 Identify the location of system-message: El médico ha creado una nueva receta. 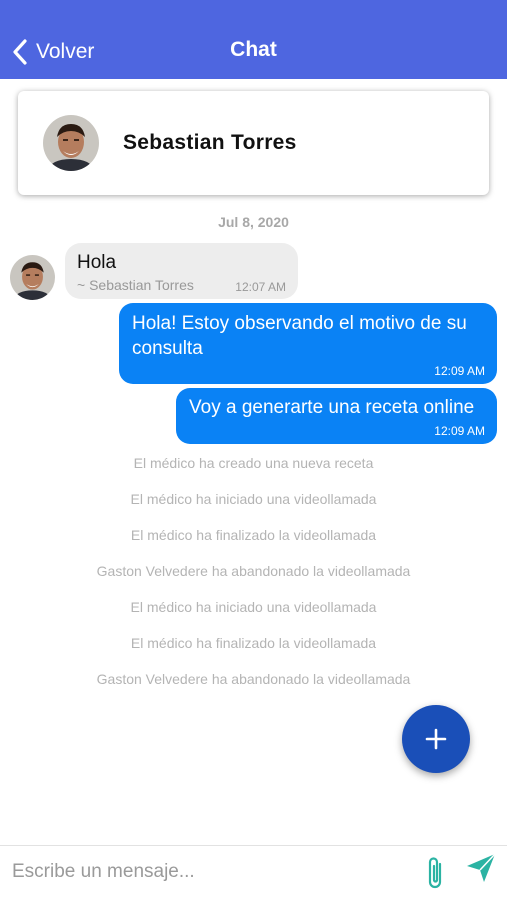
(253, 463).